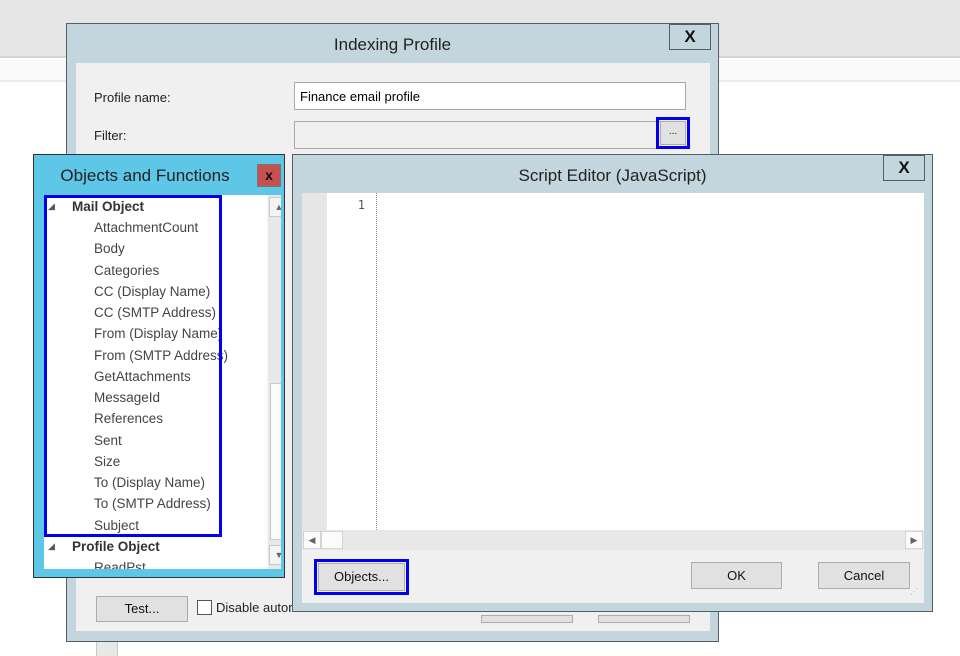  What do you see at coordinates (613, 576) in the screenshot?
I see `dialog-footer: Objects... OK Cancel ⋰` at bounding box center [613, 576].